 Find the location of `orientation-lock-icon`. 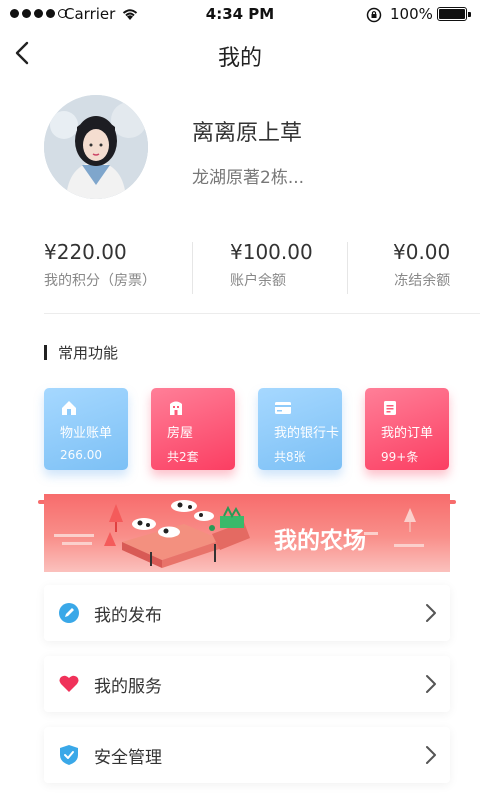

orientation-lock-icon is located at coordinates (374, 15).